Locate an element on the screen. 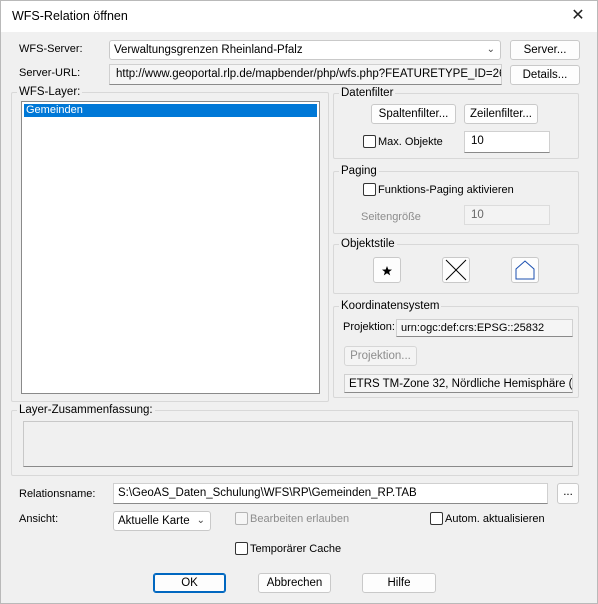  cancel-button: Abbrechen is located at coordinates (294, 583).